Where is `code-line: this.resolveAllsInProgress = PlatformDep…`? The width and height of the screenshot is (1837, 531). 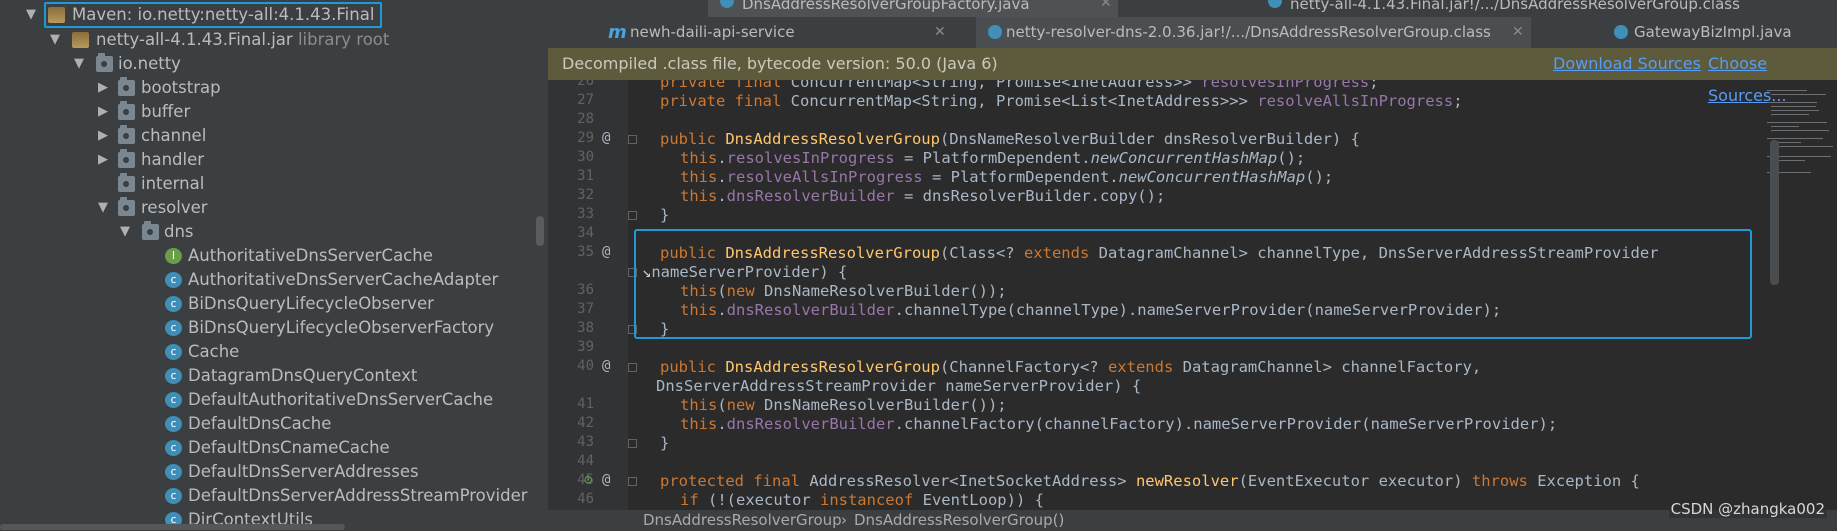
code-line: this.resolveAllsInProgress = PlatformDep… is located at coordinates (1007, 177).